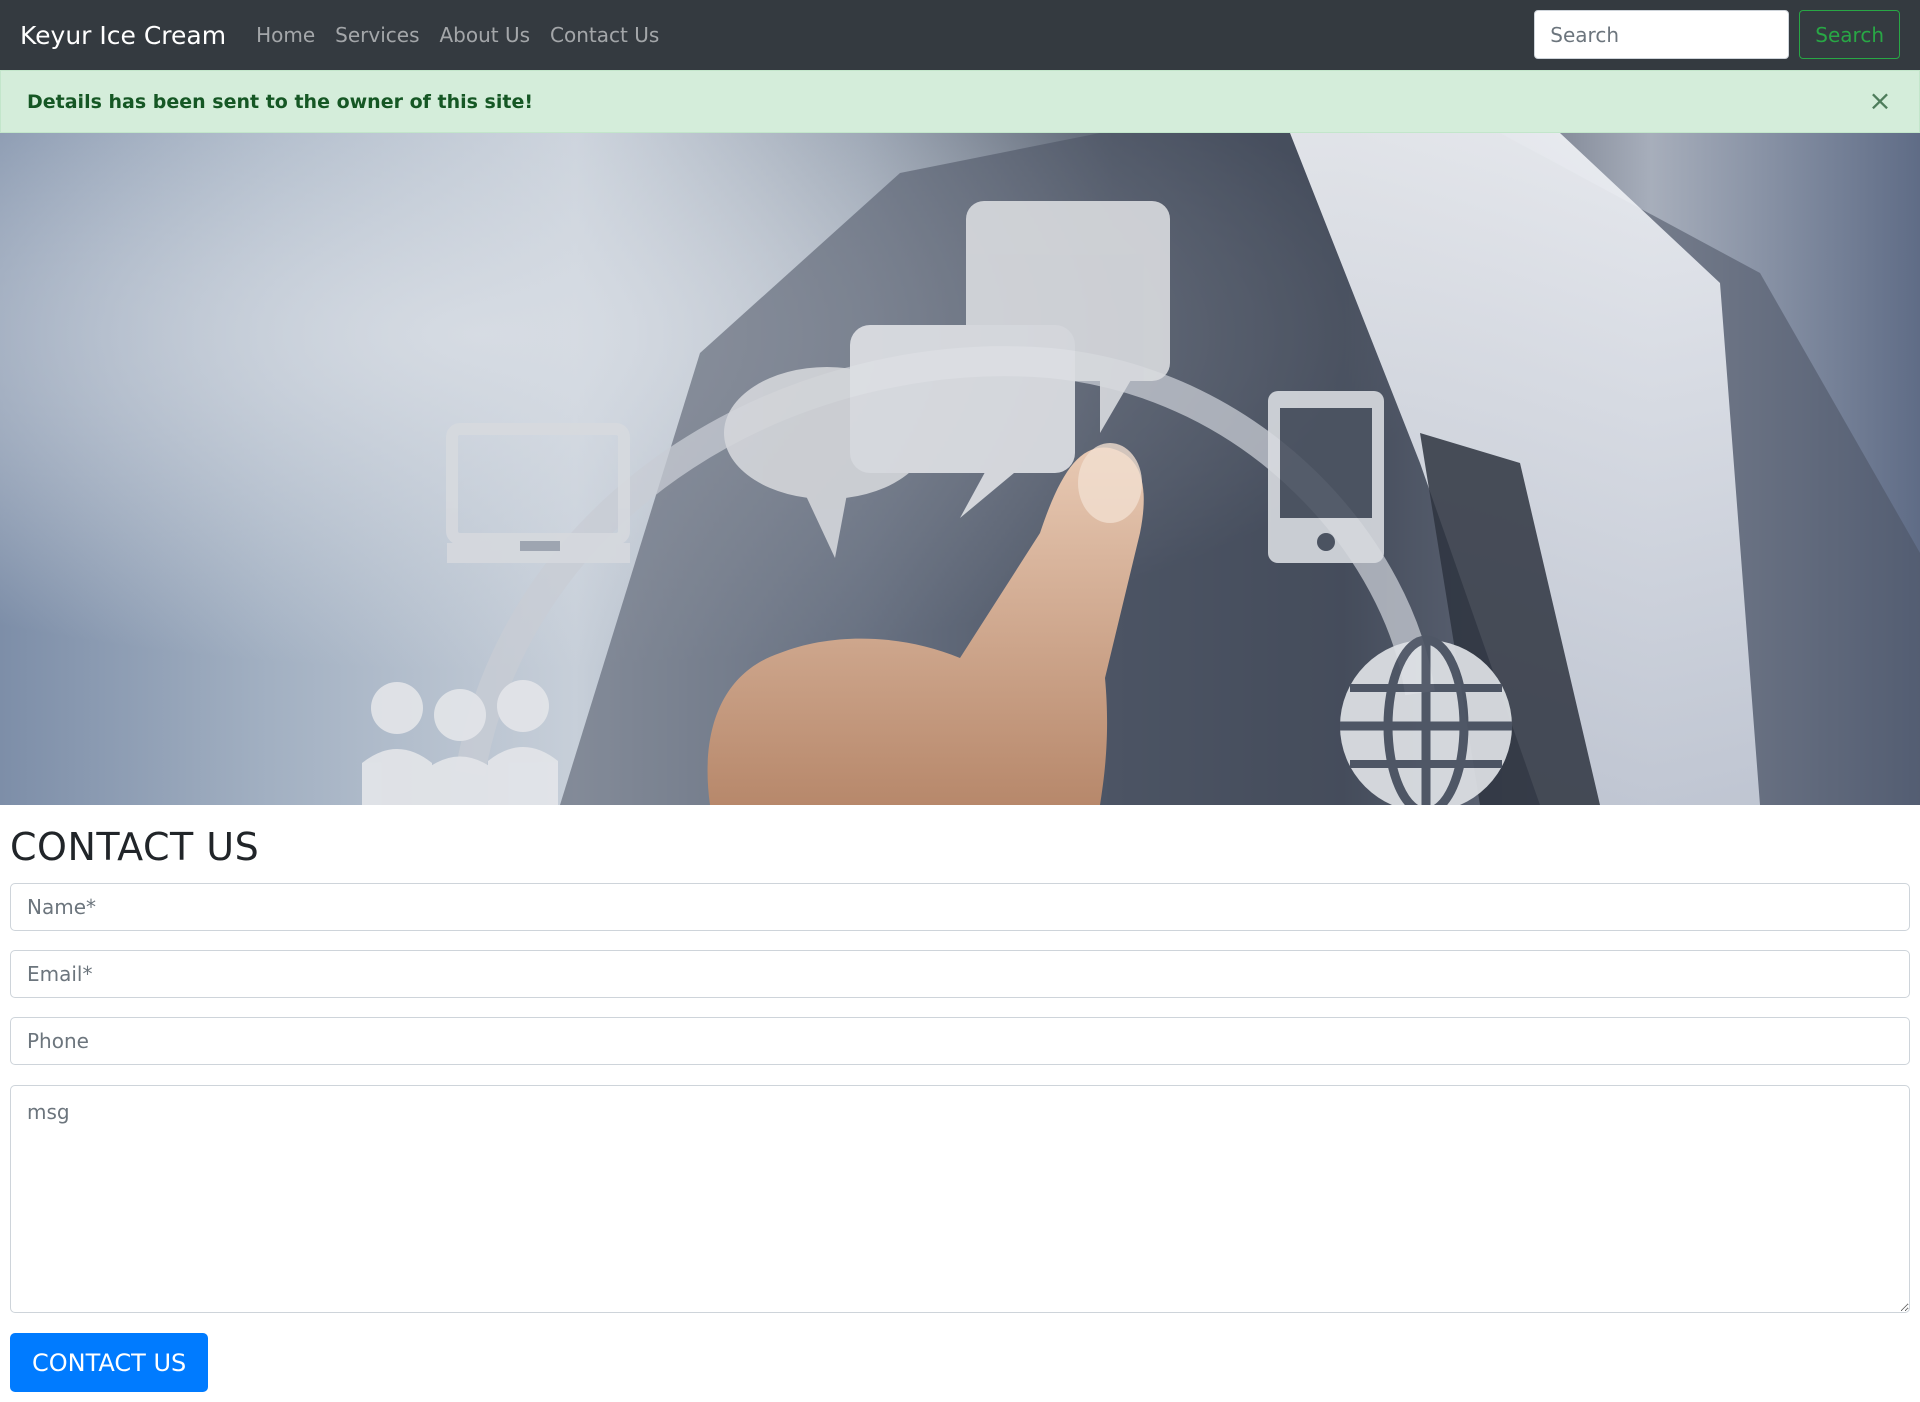  Describe the element at coordinates (485, 35) in the screenshot. I see `nav-link-about-us: About Us` at that location.